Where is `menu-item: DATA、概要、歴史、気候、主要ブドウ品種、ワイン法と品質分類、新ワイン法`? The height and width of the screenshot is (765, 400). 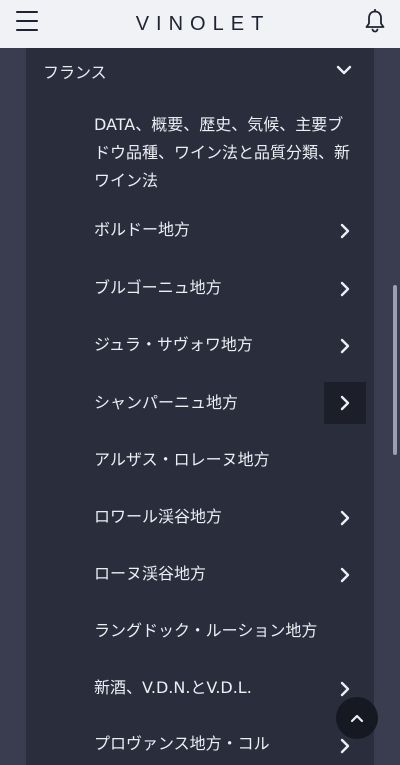 menu-item: DATA、概要、歴史、気候、主要ブドウ品種、ワイン法と品質分類、新ワイン法 is located at coordinates (224, 153).